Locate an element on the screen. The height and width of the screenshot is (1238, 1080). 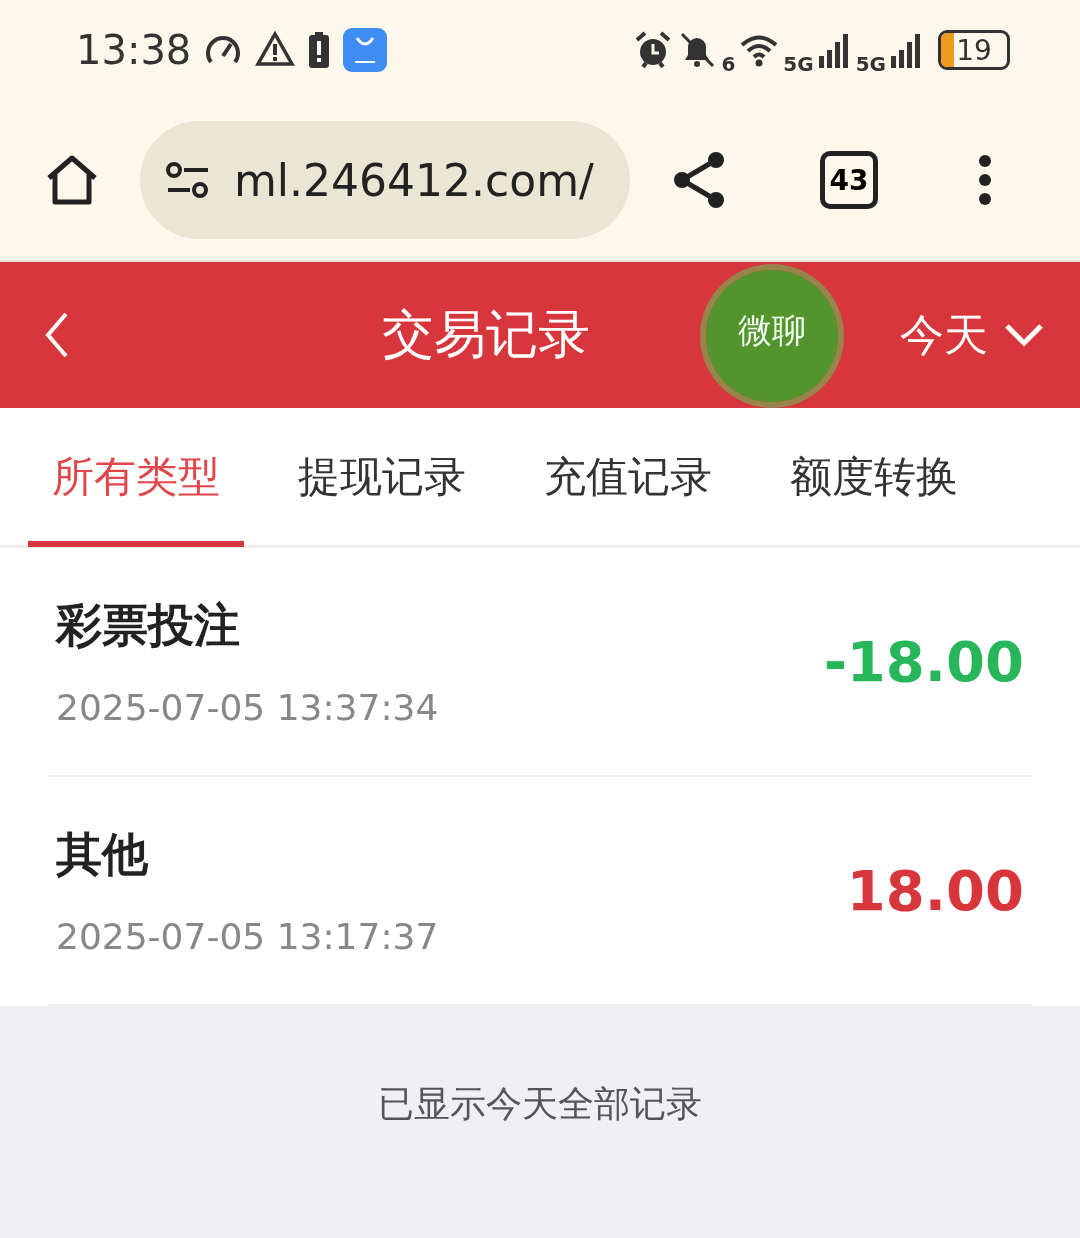
record-amount: -18.00 is located at coordinates (923, 661).